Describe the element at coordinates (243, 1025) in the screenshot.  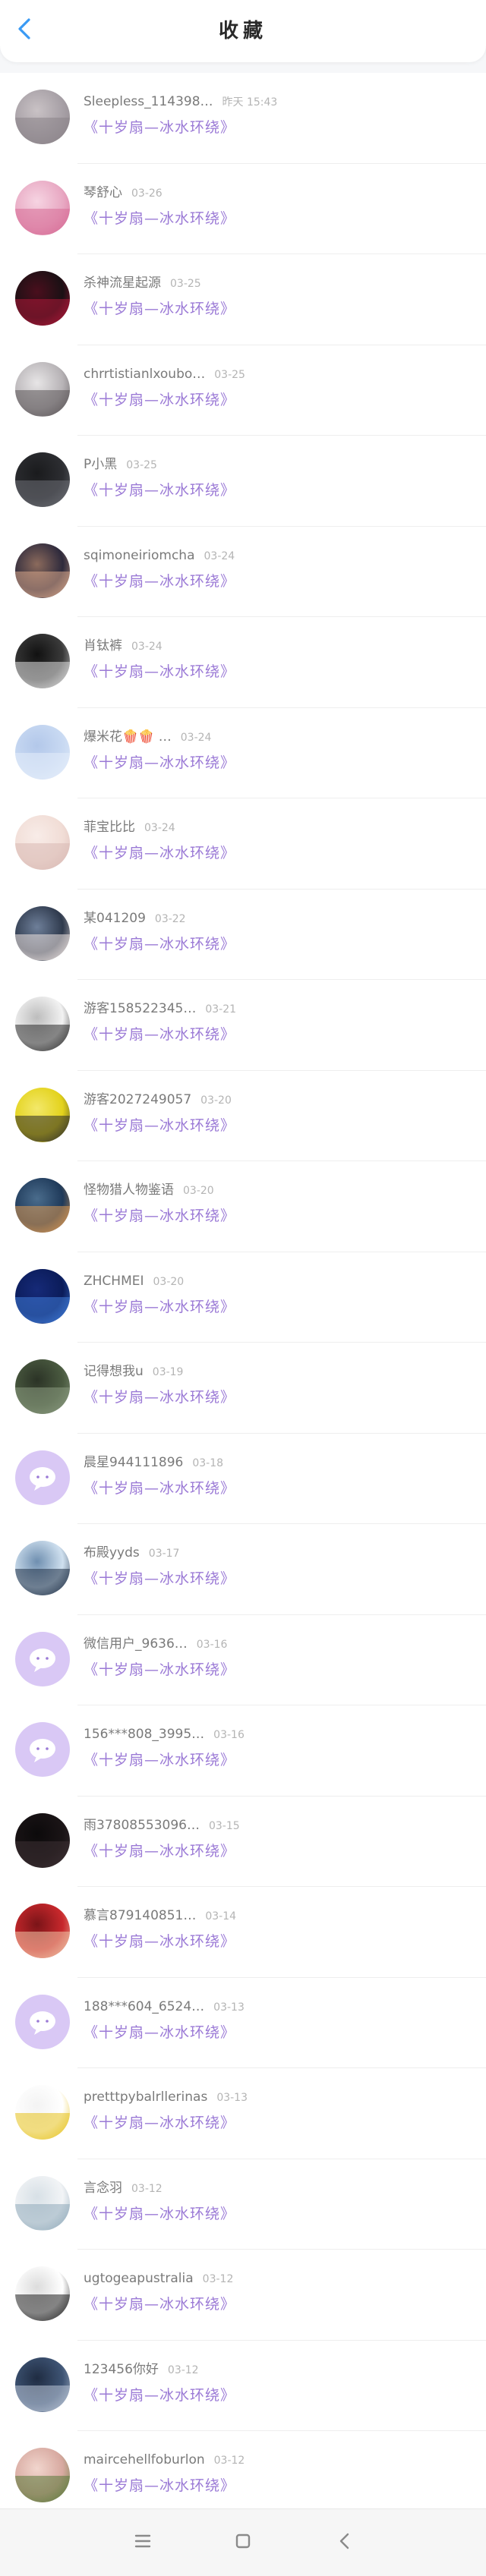
I see `favorite-row: 游客158522345… 03-21 《十岁扇—冰水环绕》` at that location.